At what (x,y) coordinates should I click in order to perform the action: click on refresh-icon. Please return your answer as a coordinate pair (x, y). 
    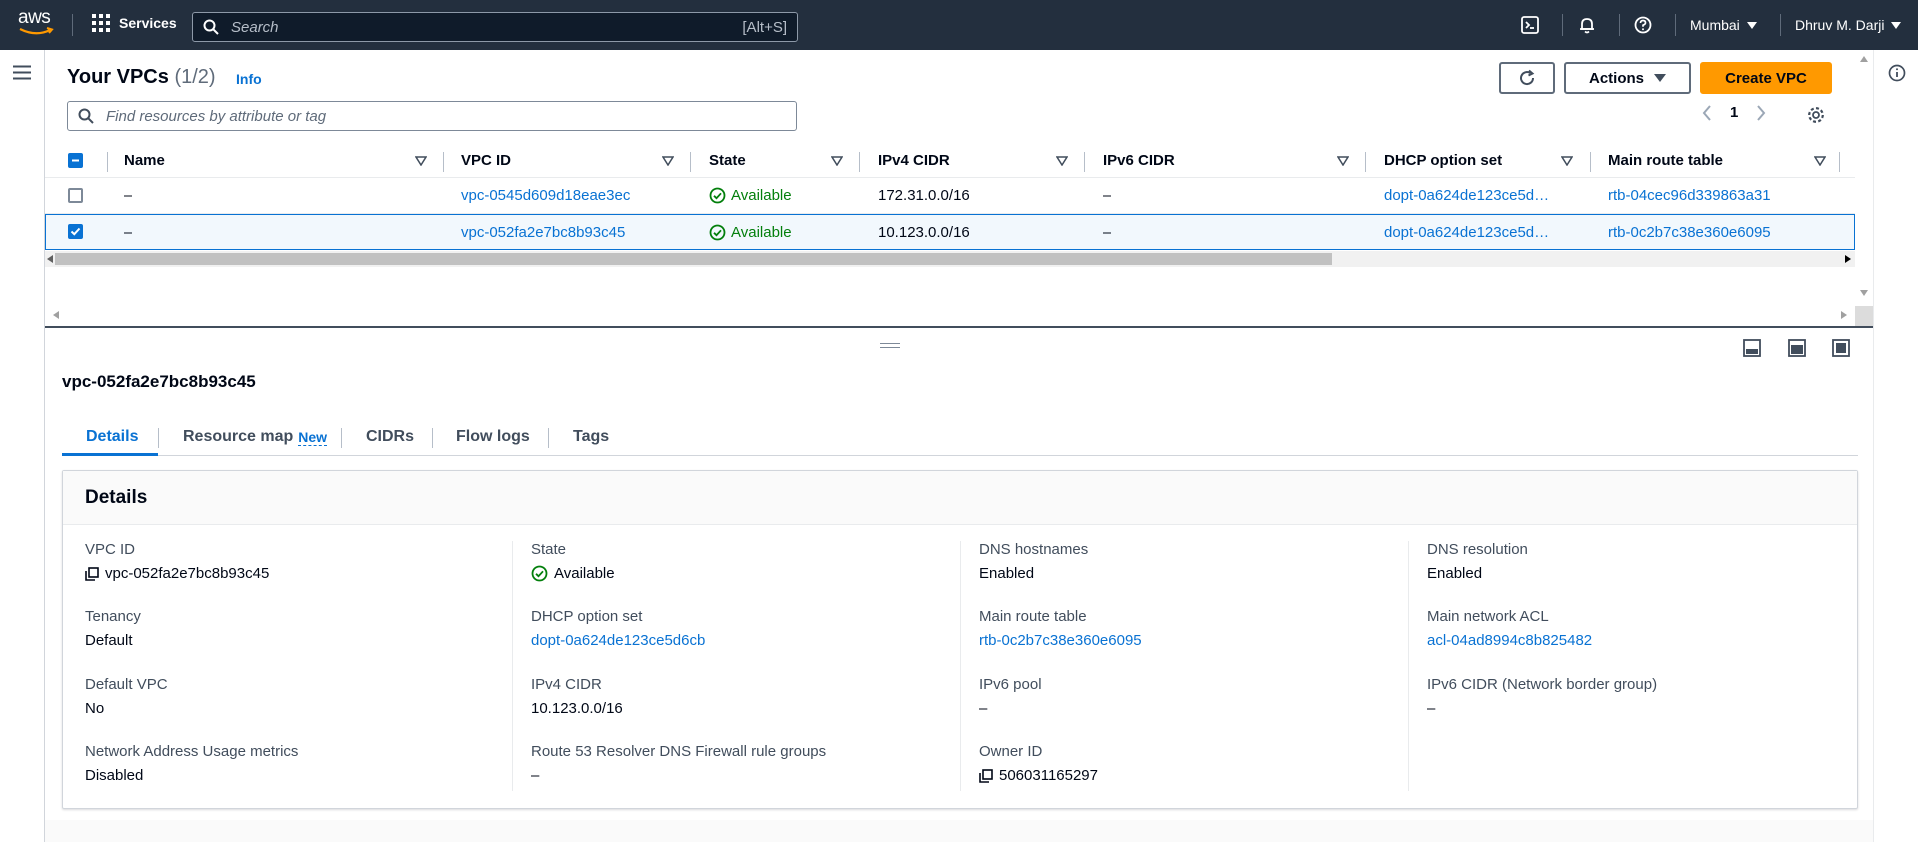
    Looking at the image, I should click on (1527, 77).